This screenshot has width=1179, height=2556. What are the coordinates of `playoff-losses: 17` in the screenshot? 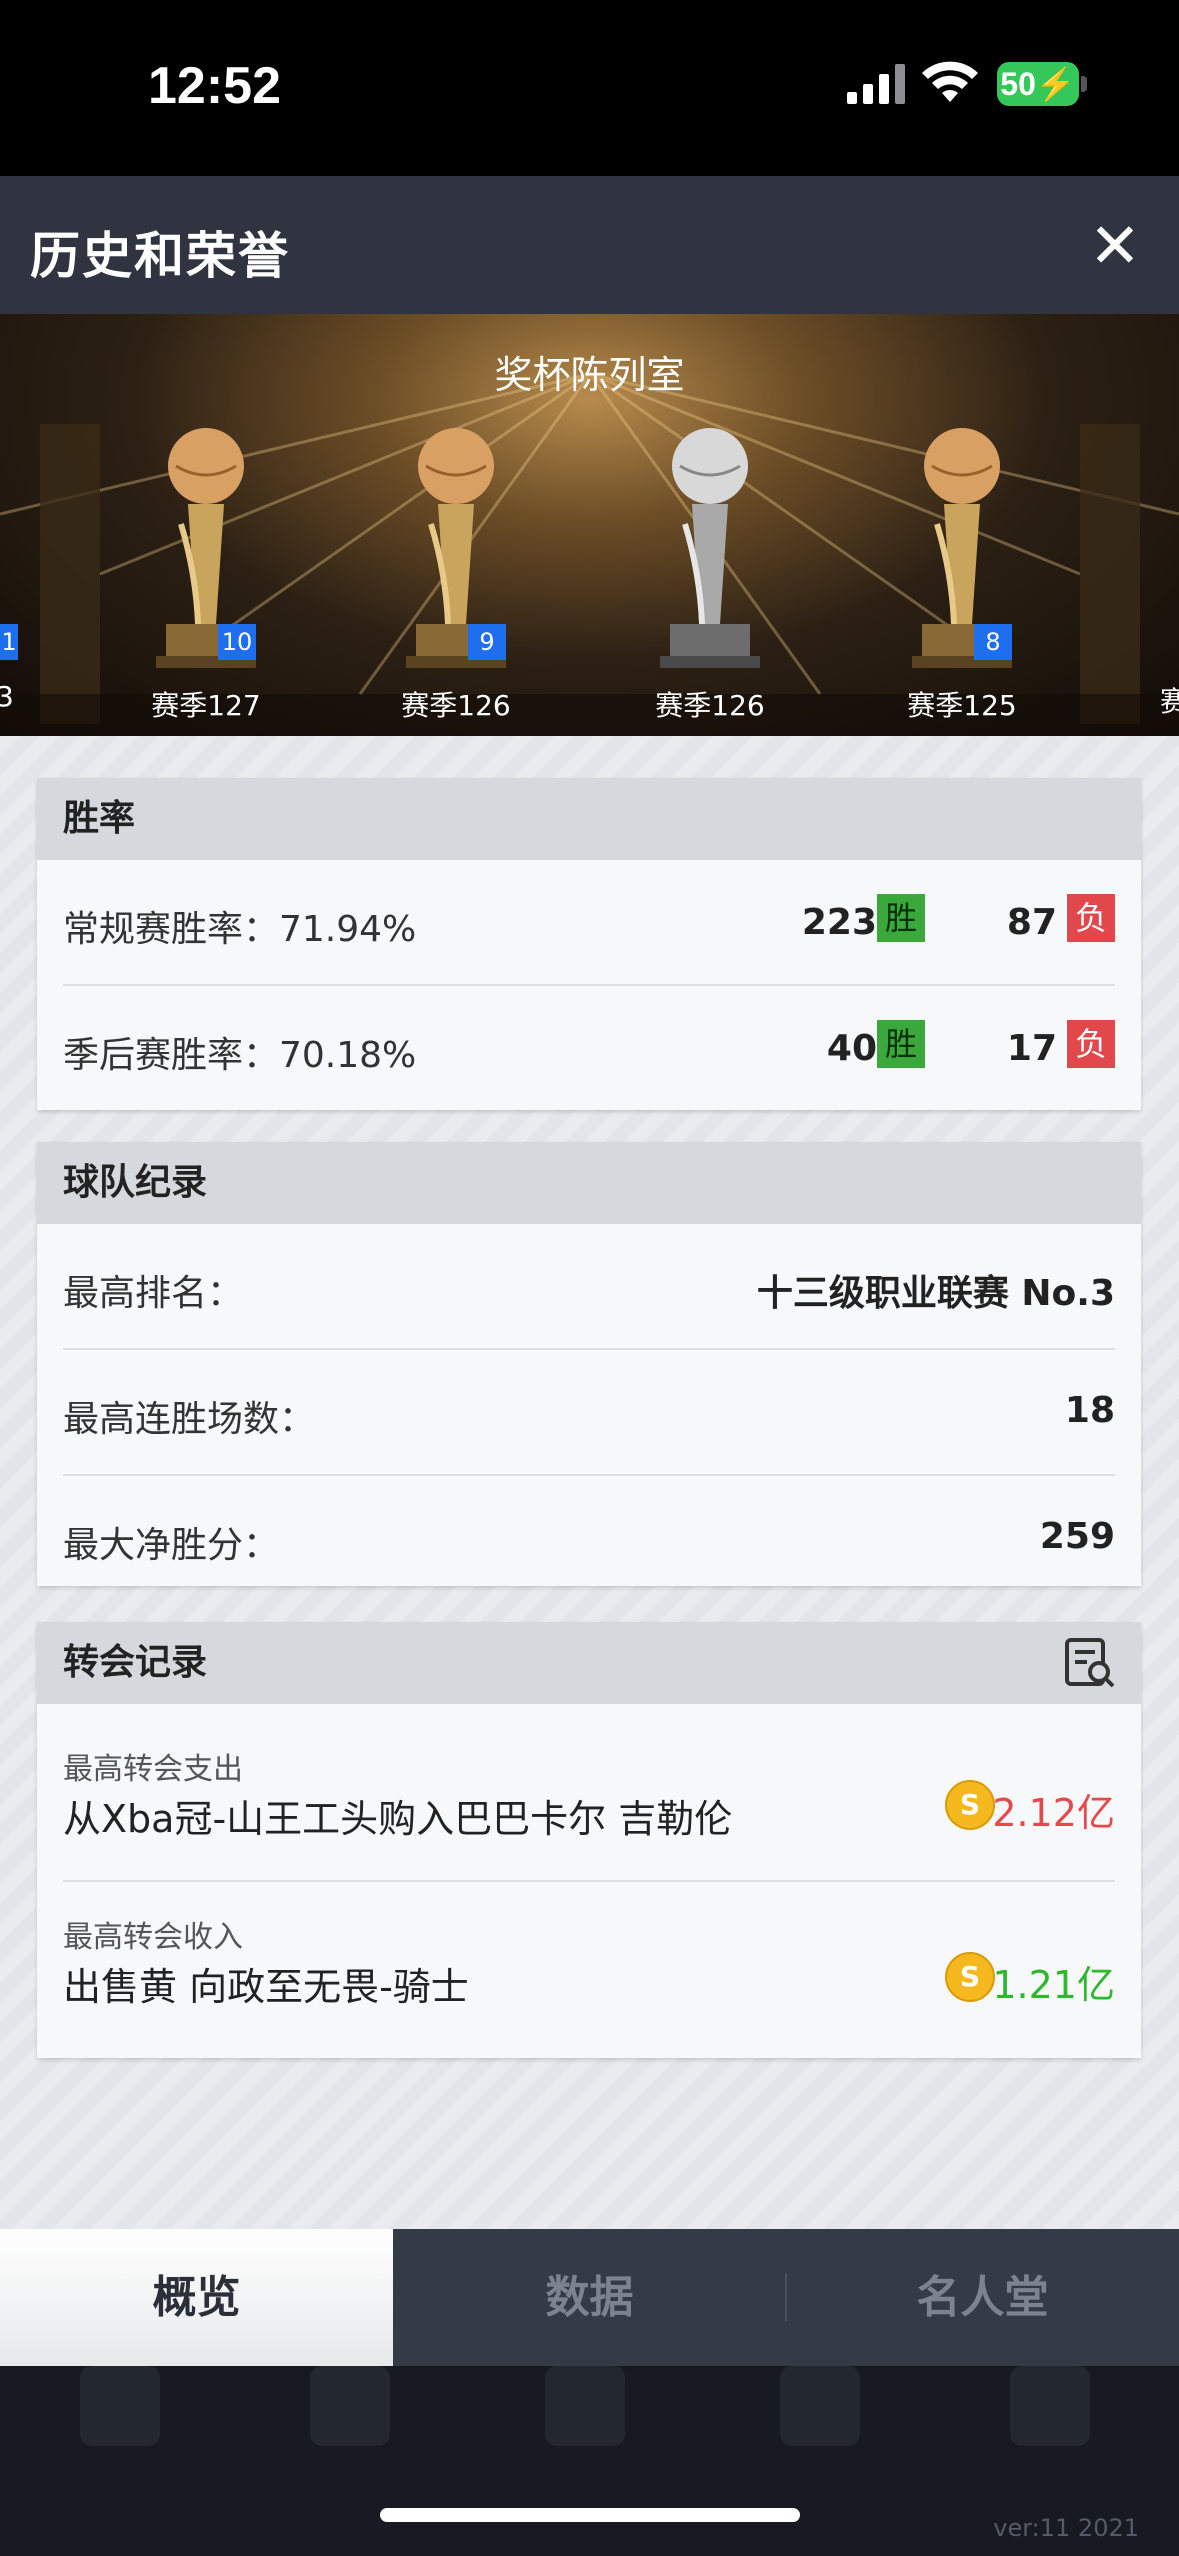 It's located at (1031, 1048).